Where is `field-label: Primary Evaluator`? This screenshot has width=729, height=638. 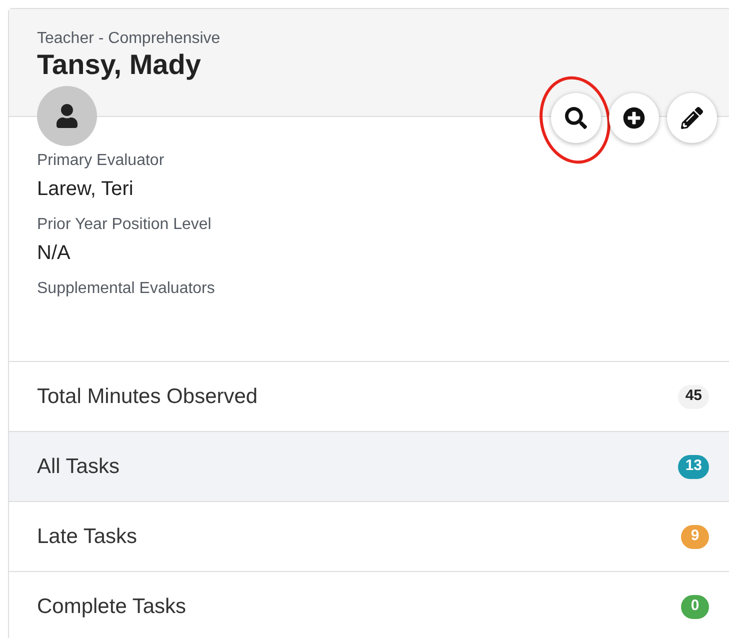 field-label: Primary Evaluator is located at coordinates (100, 161).